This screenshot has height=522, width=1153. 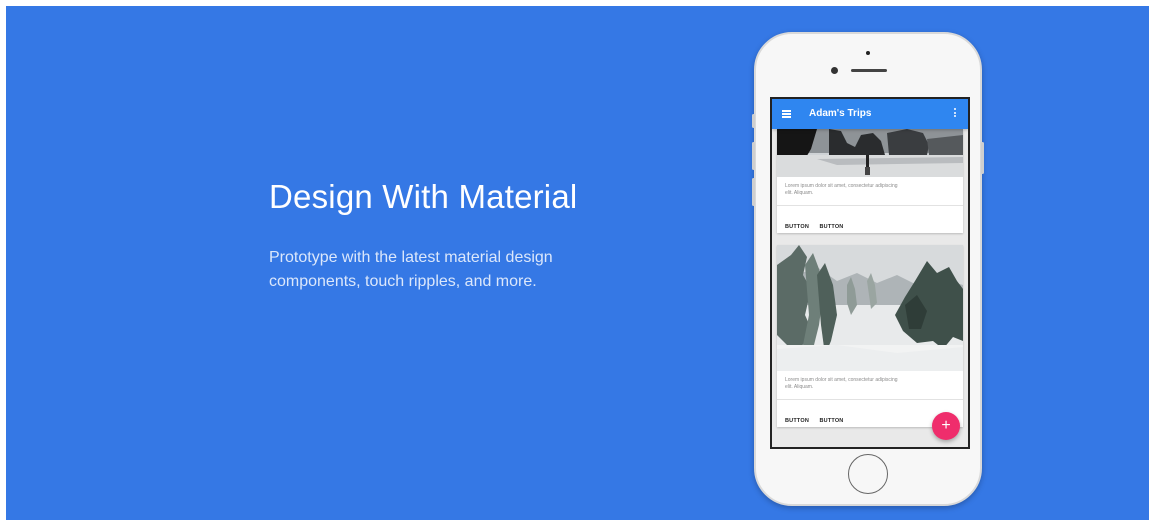 I want to click on phone-front-camera-icon, so click(x=834, y=70).